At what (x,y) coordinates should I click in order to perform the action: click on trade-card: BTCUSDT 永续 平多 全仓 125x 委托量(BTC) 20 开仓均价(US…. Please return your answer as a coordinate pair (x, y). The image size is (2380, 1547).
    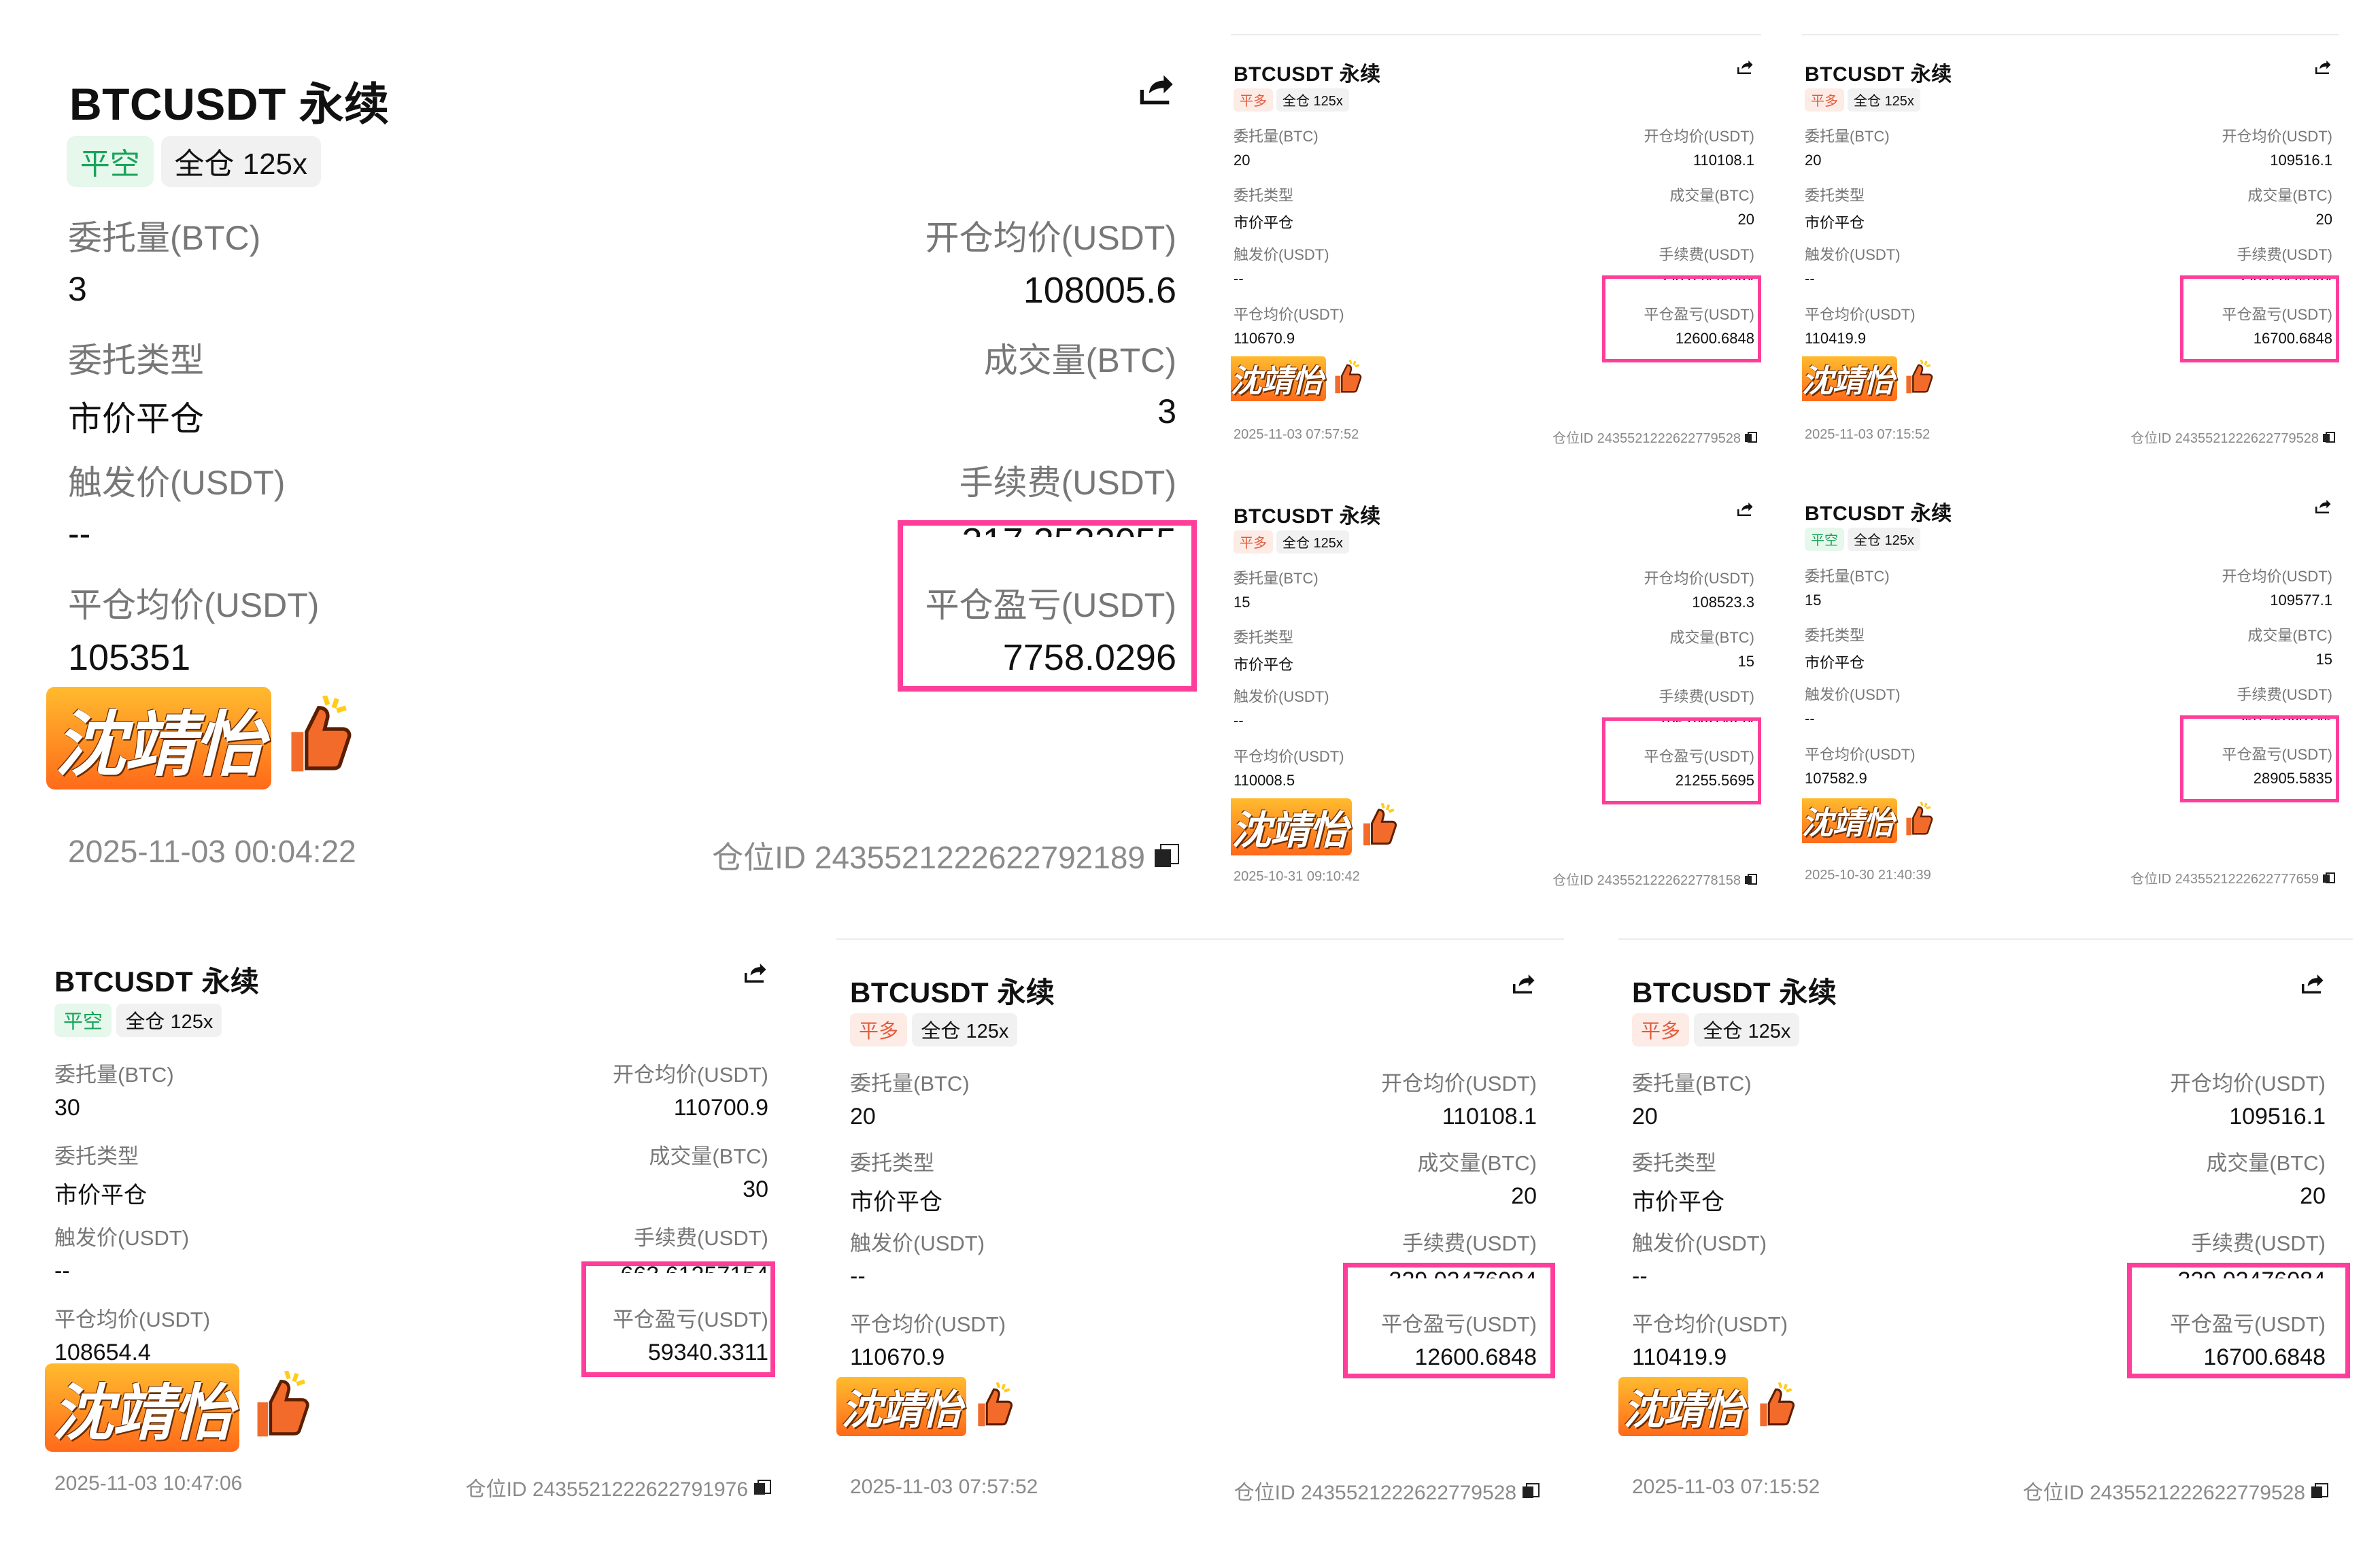
    Looking at the image, I should click on (1986, 1238).